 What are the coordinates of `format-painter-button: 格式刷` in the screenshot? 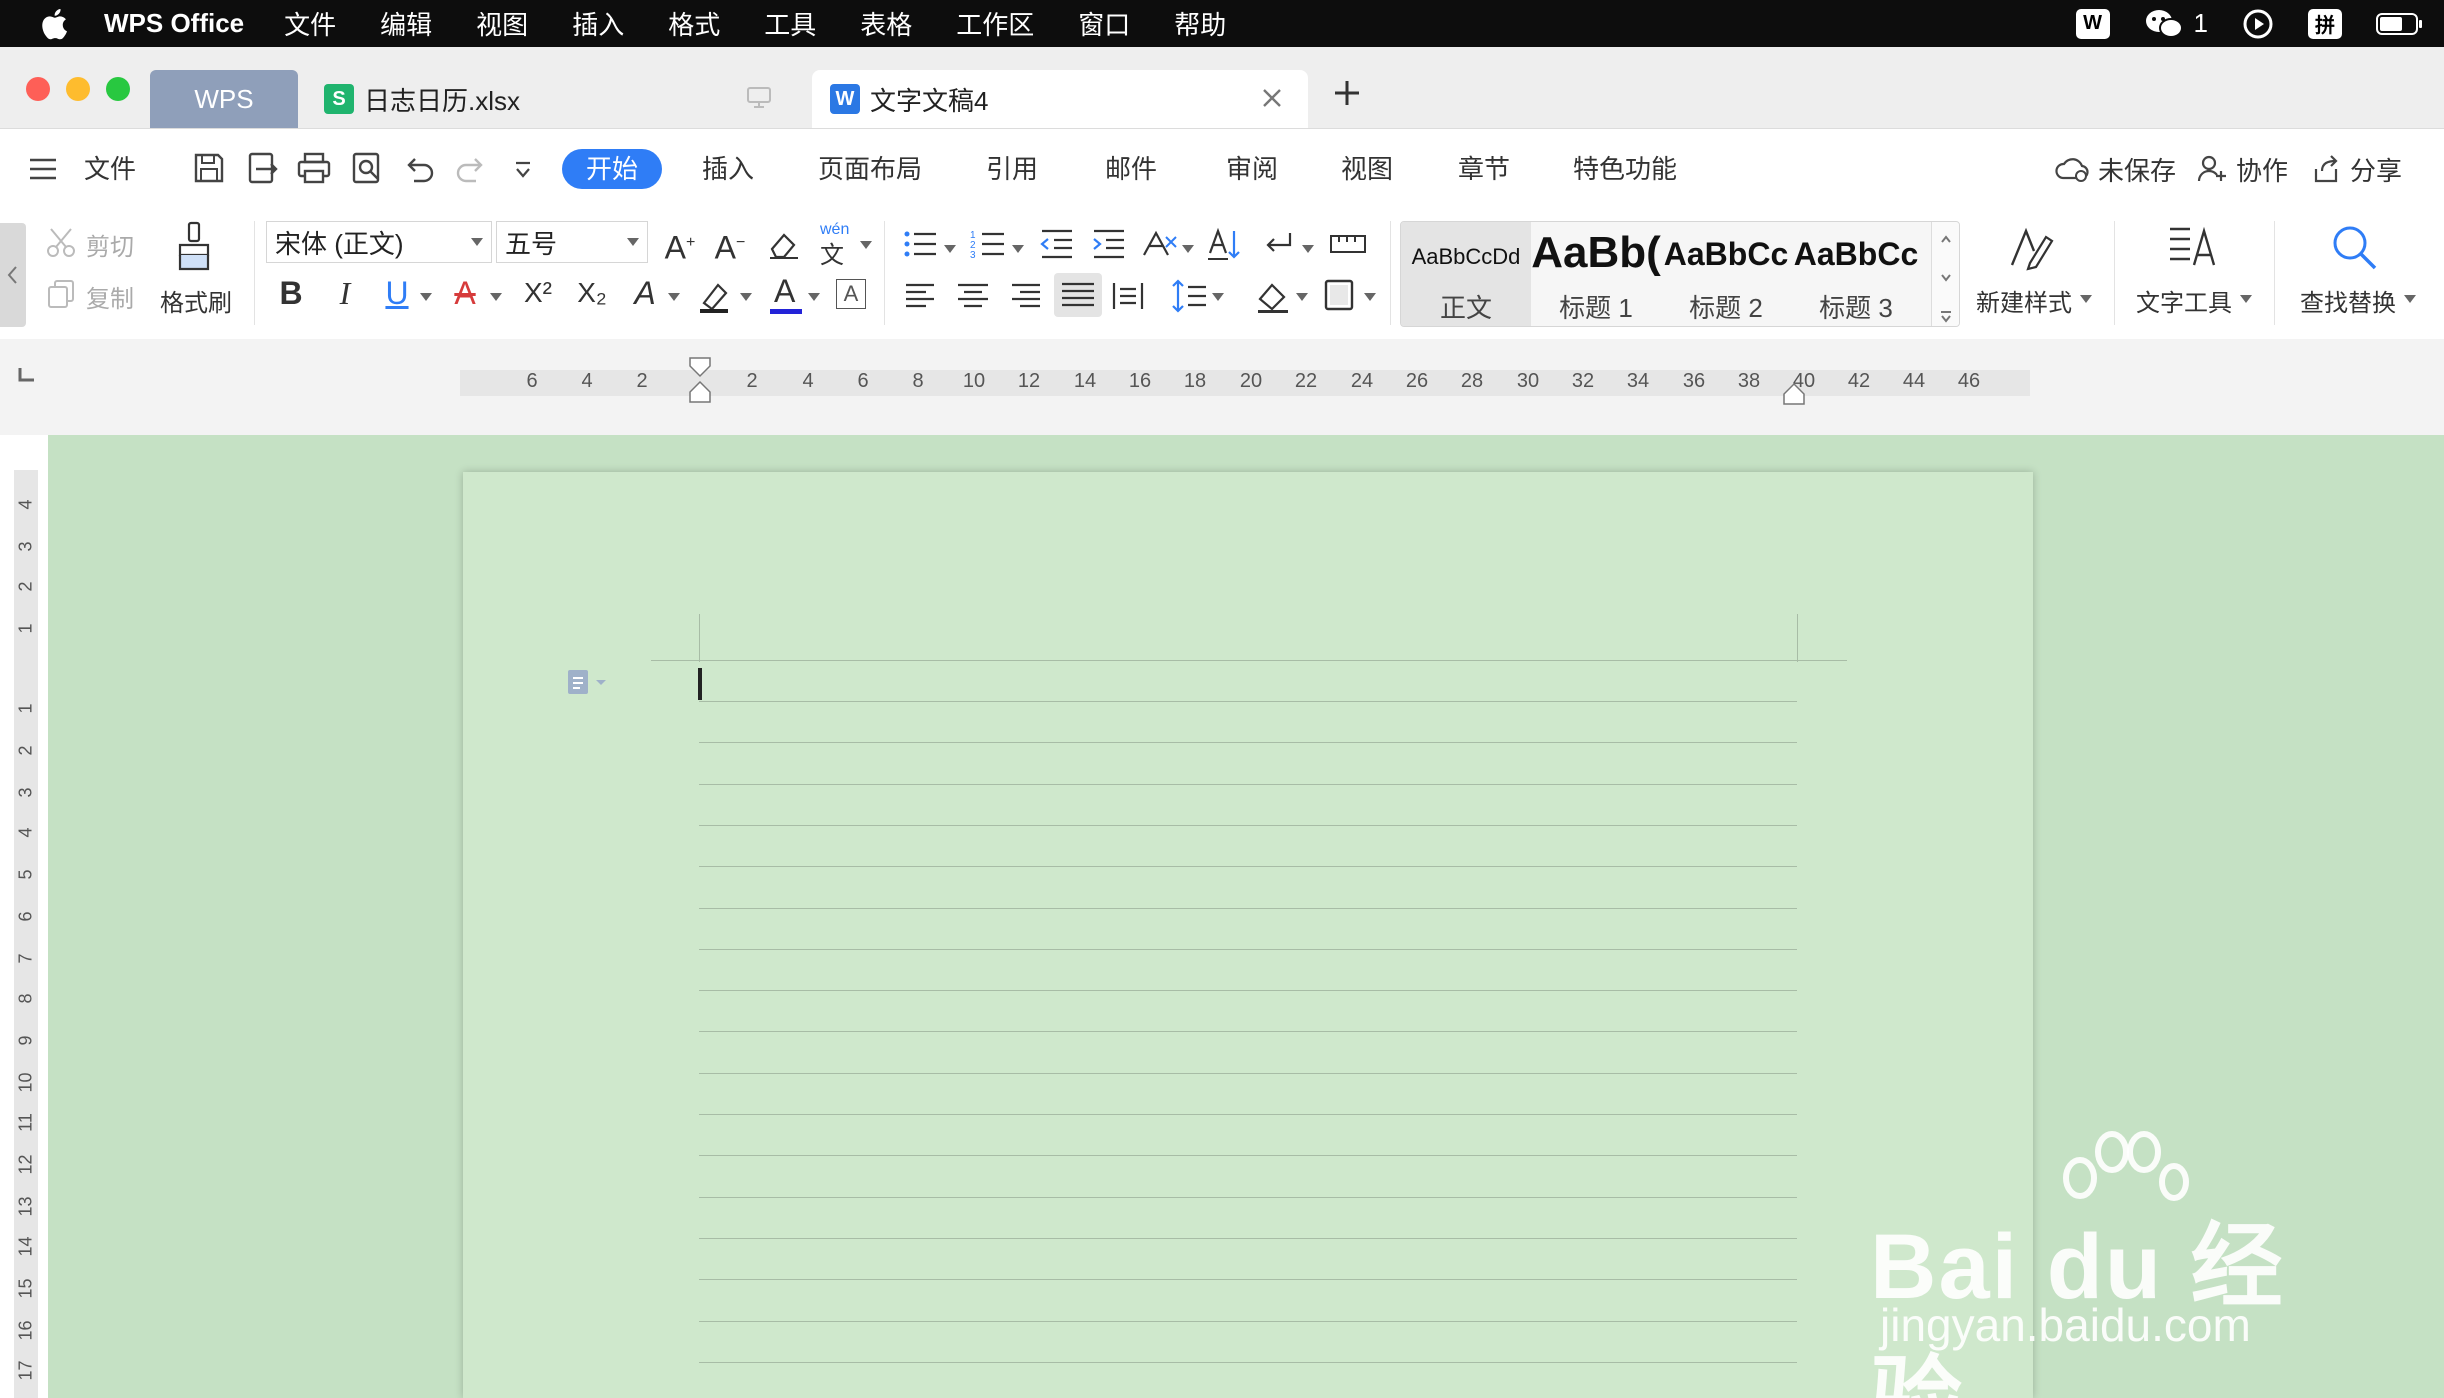 It's located at (196, 300).